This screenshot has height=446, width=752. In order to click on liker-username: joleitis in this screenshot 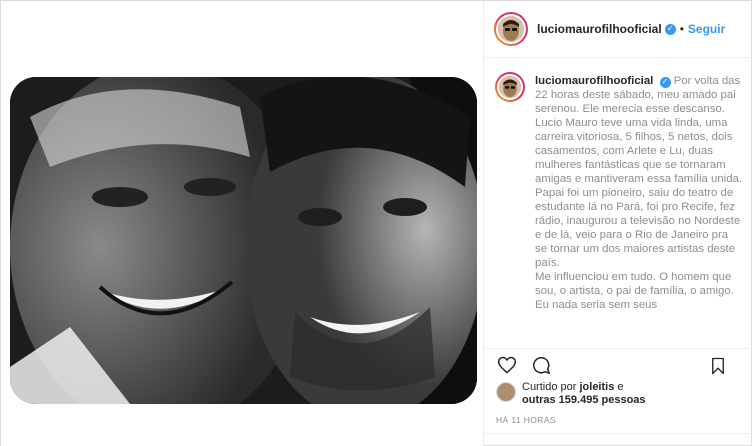, I will do `click(596, 387)`.